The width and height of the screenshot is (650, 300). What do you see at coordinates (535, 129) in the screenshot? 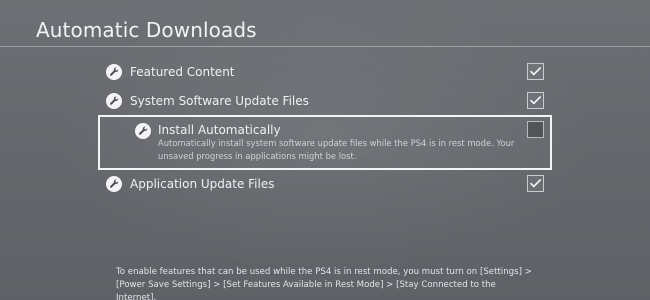
I see `install-automatically-checkbox` at bounding box center [535, 129].